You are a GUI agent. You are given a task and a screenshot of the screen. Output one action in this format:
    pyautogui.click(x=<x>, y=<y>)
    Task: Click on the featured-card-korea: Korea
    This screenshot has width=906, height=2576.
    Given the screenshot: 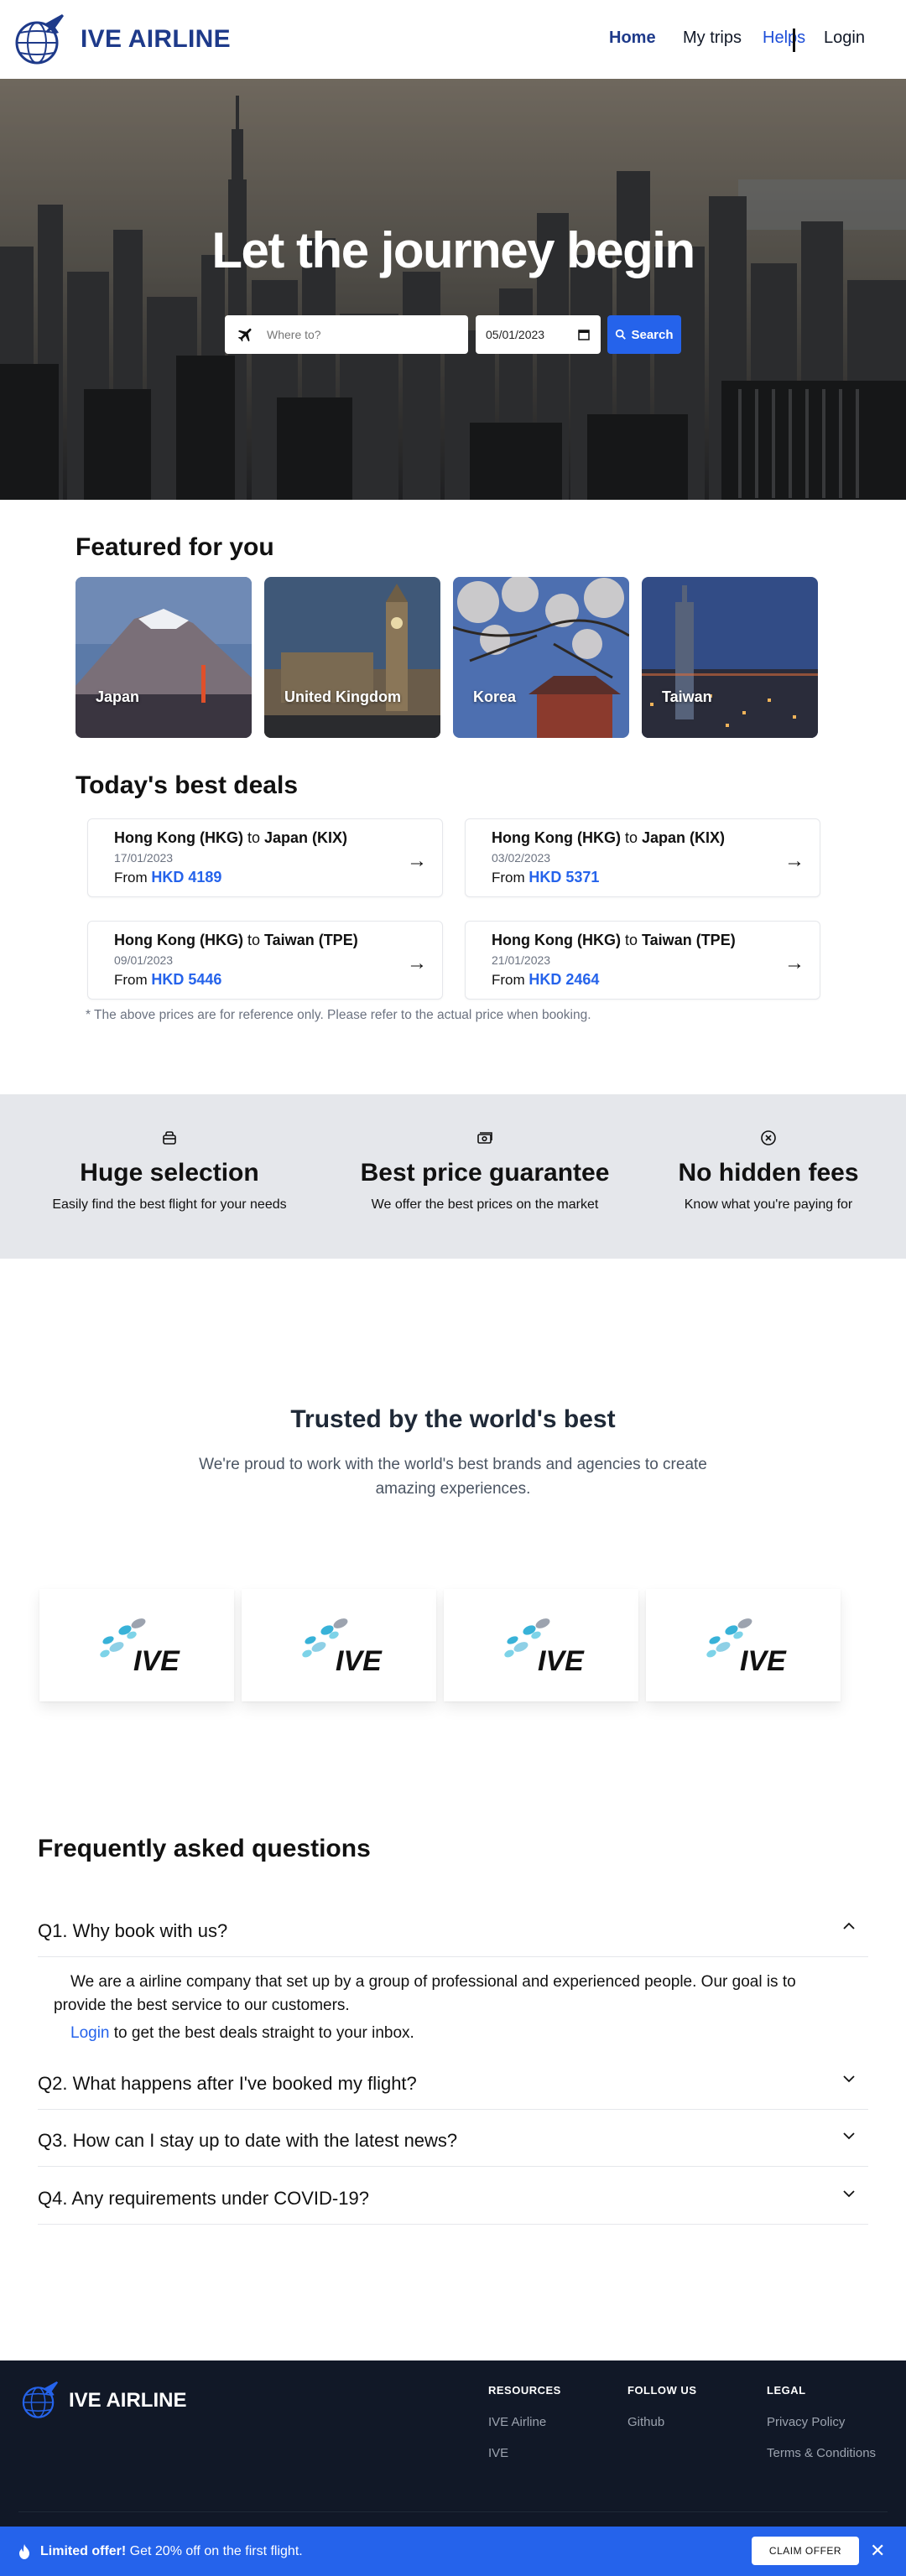 What is the action you would take?
    pyautogui.click(x=541, y=657)
    